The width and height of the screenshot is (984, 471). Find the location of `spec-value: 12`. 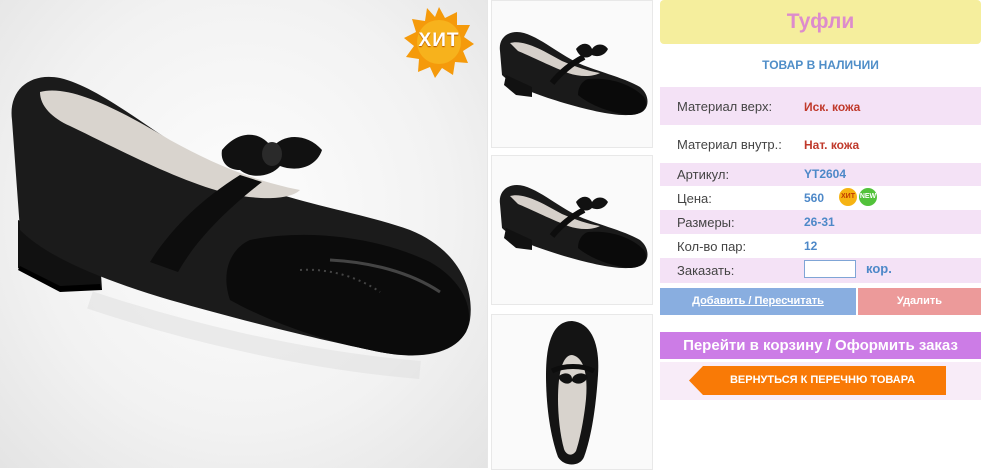

spec-value: 12 is located at coordinates (811, 246).